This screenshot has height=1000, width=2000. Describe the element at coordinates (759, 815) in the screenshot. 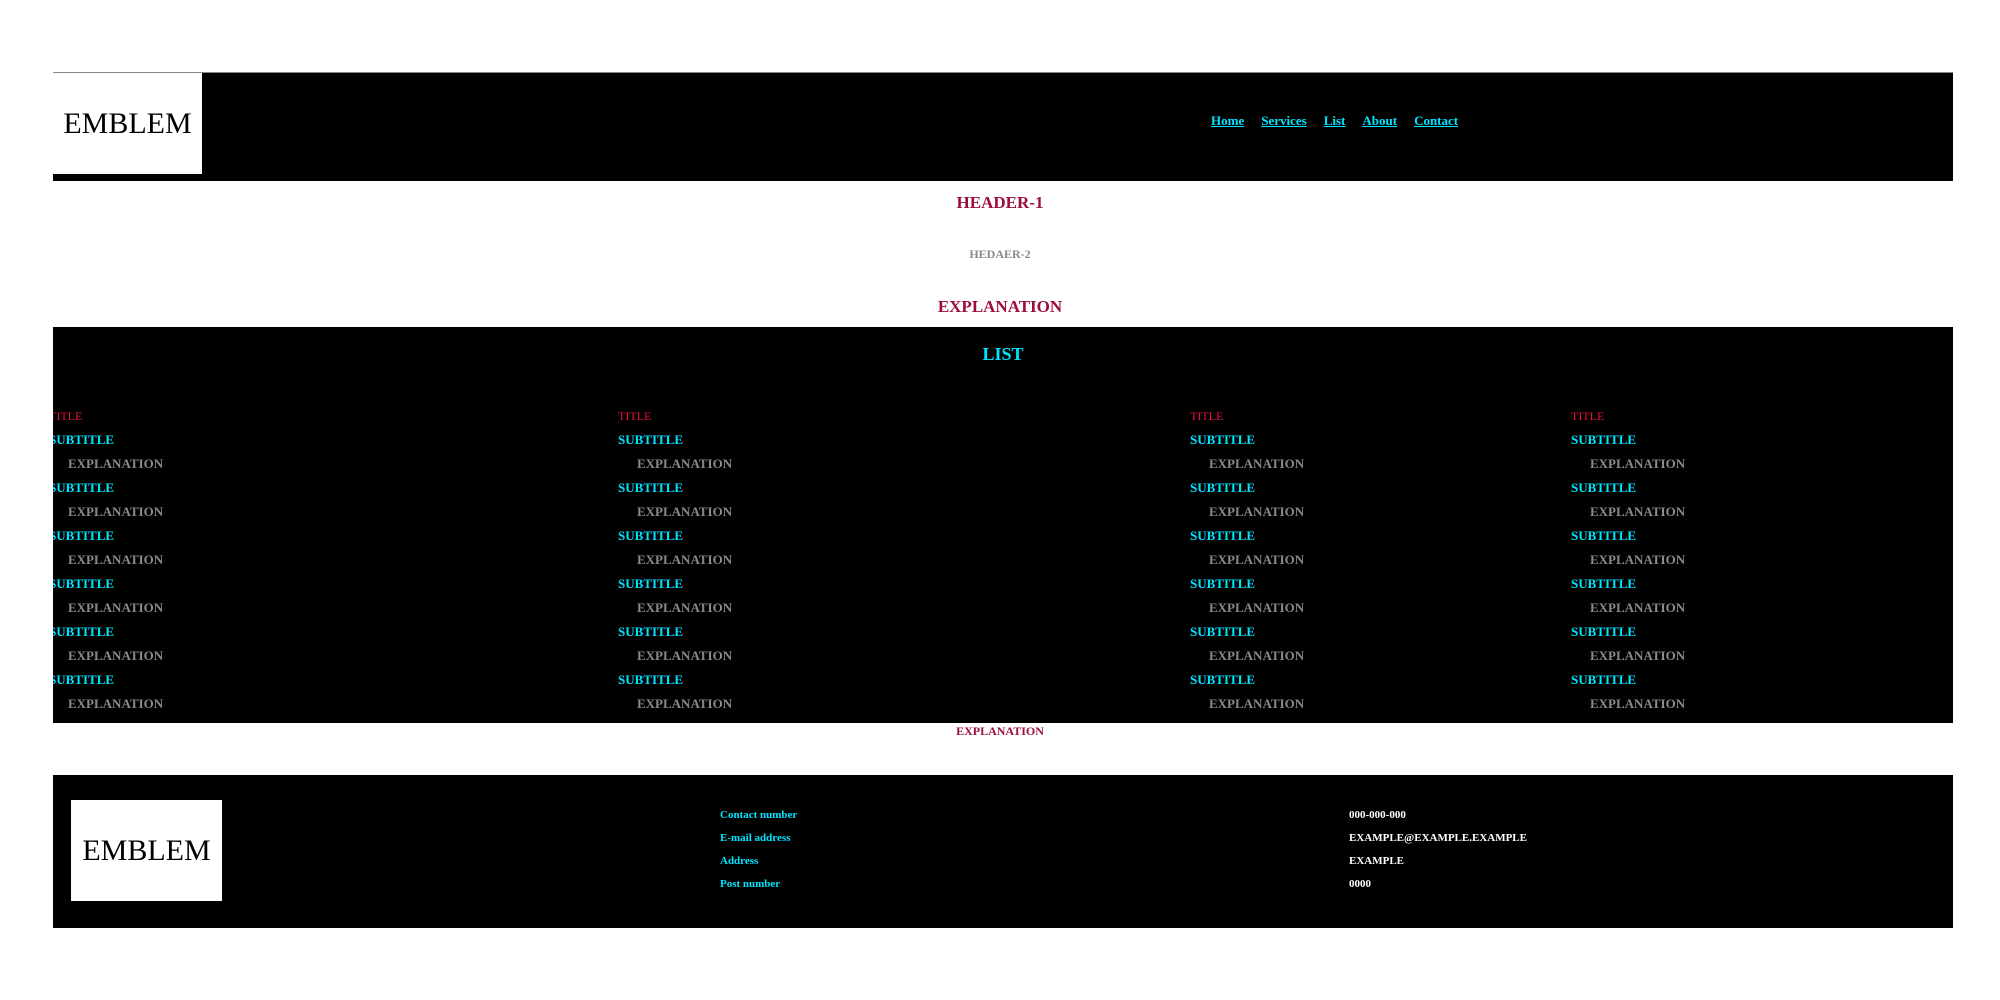

I see `contact-number-label: Contact number` at that location.